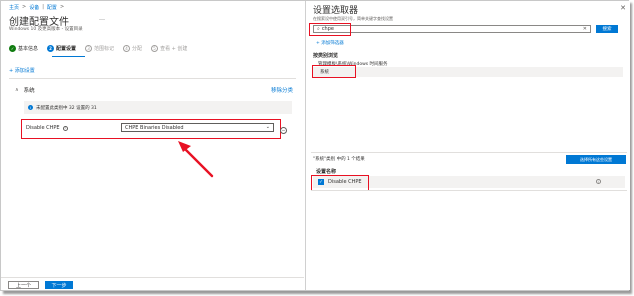  What do you see at coordinates (51, 48) in the screenshot?
I see `step-number-badge: 2` at bounding box center [51, 48].